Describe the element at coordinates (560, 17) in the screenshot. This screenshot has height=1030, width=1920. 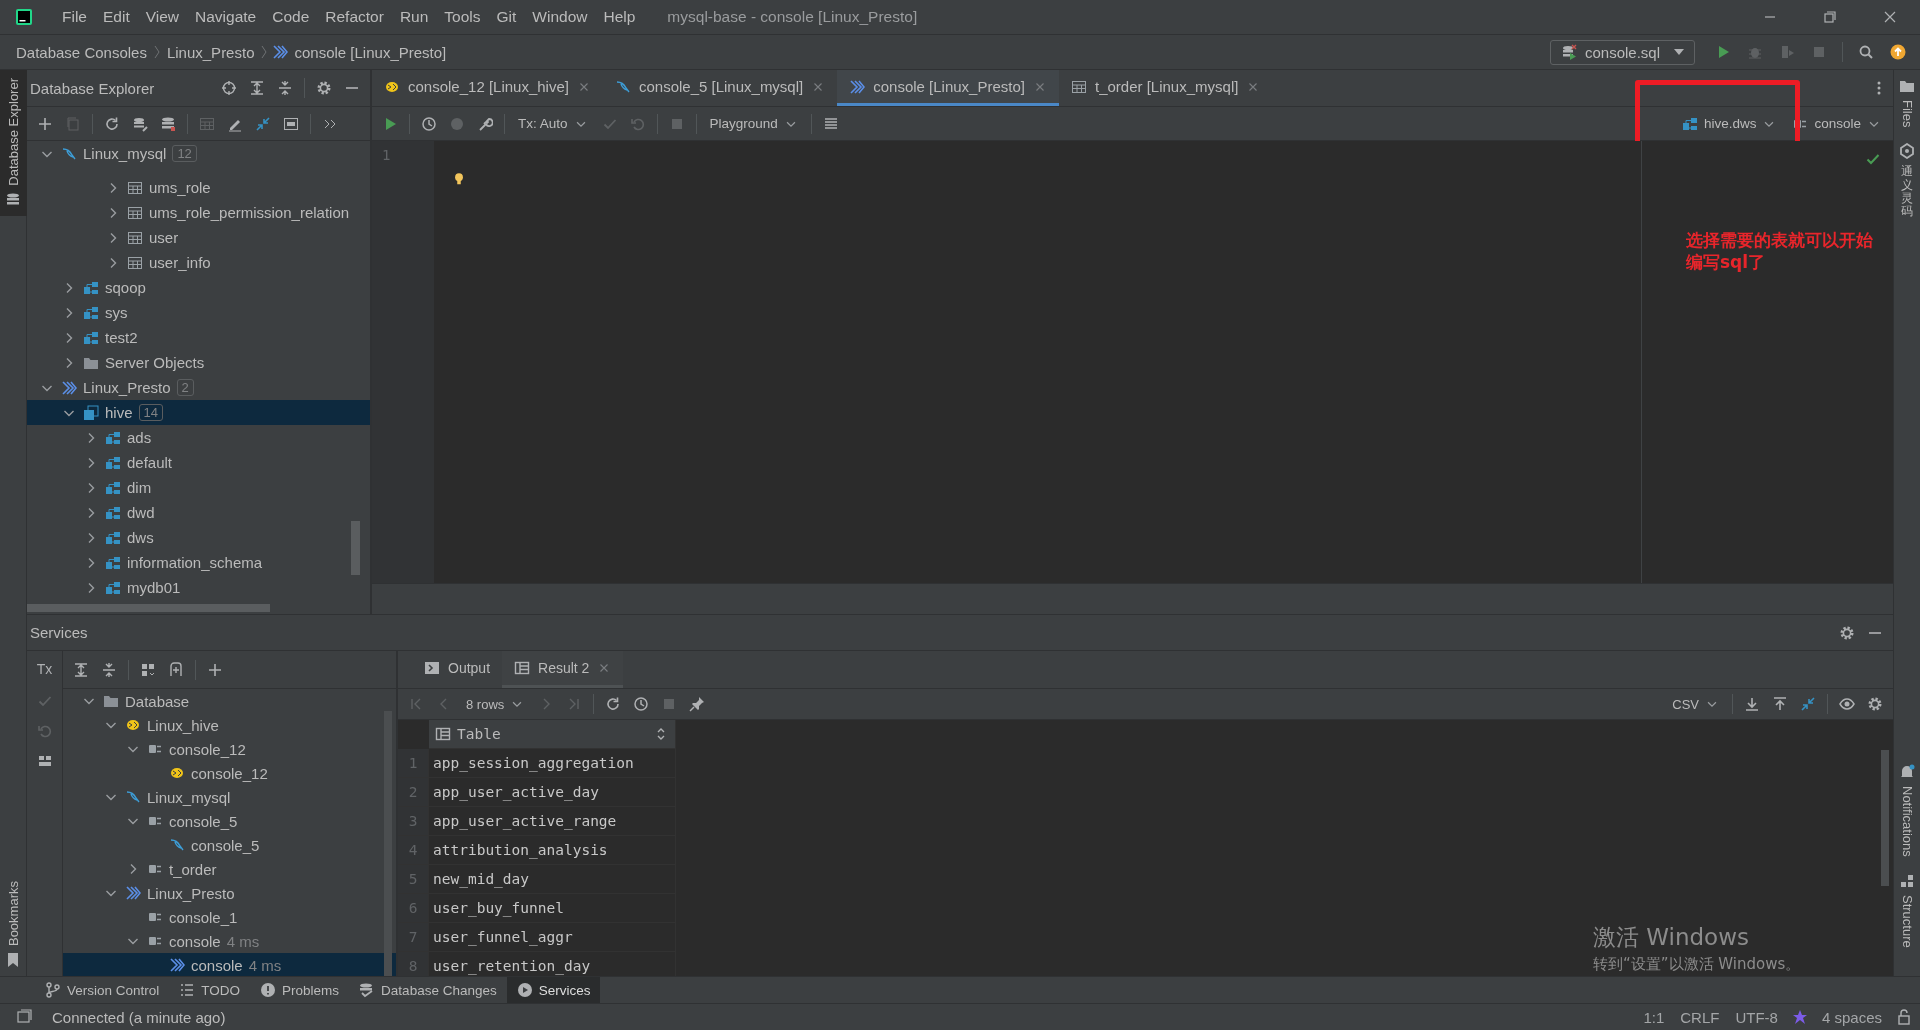
I see `menu-item: Window` at that location.